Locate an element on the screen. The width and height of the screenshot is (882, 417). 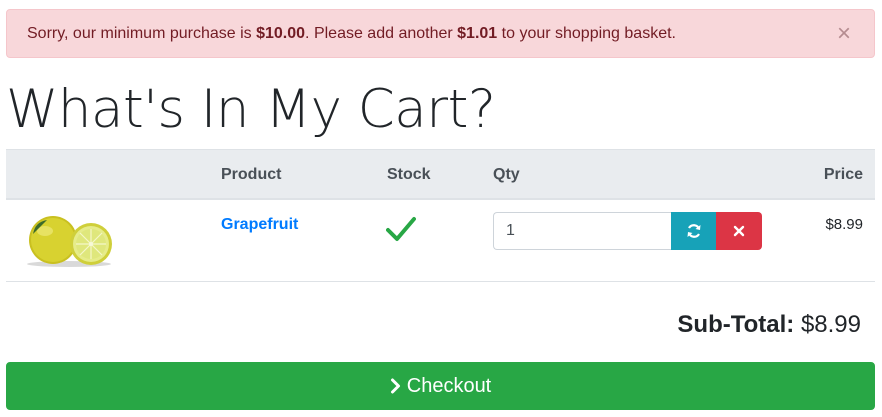
column-header-stock: Stock is located at coordinates (409, 174).